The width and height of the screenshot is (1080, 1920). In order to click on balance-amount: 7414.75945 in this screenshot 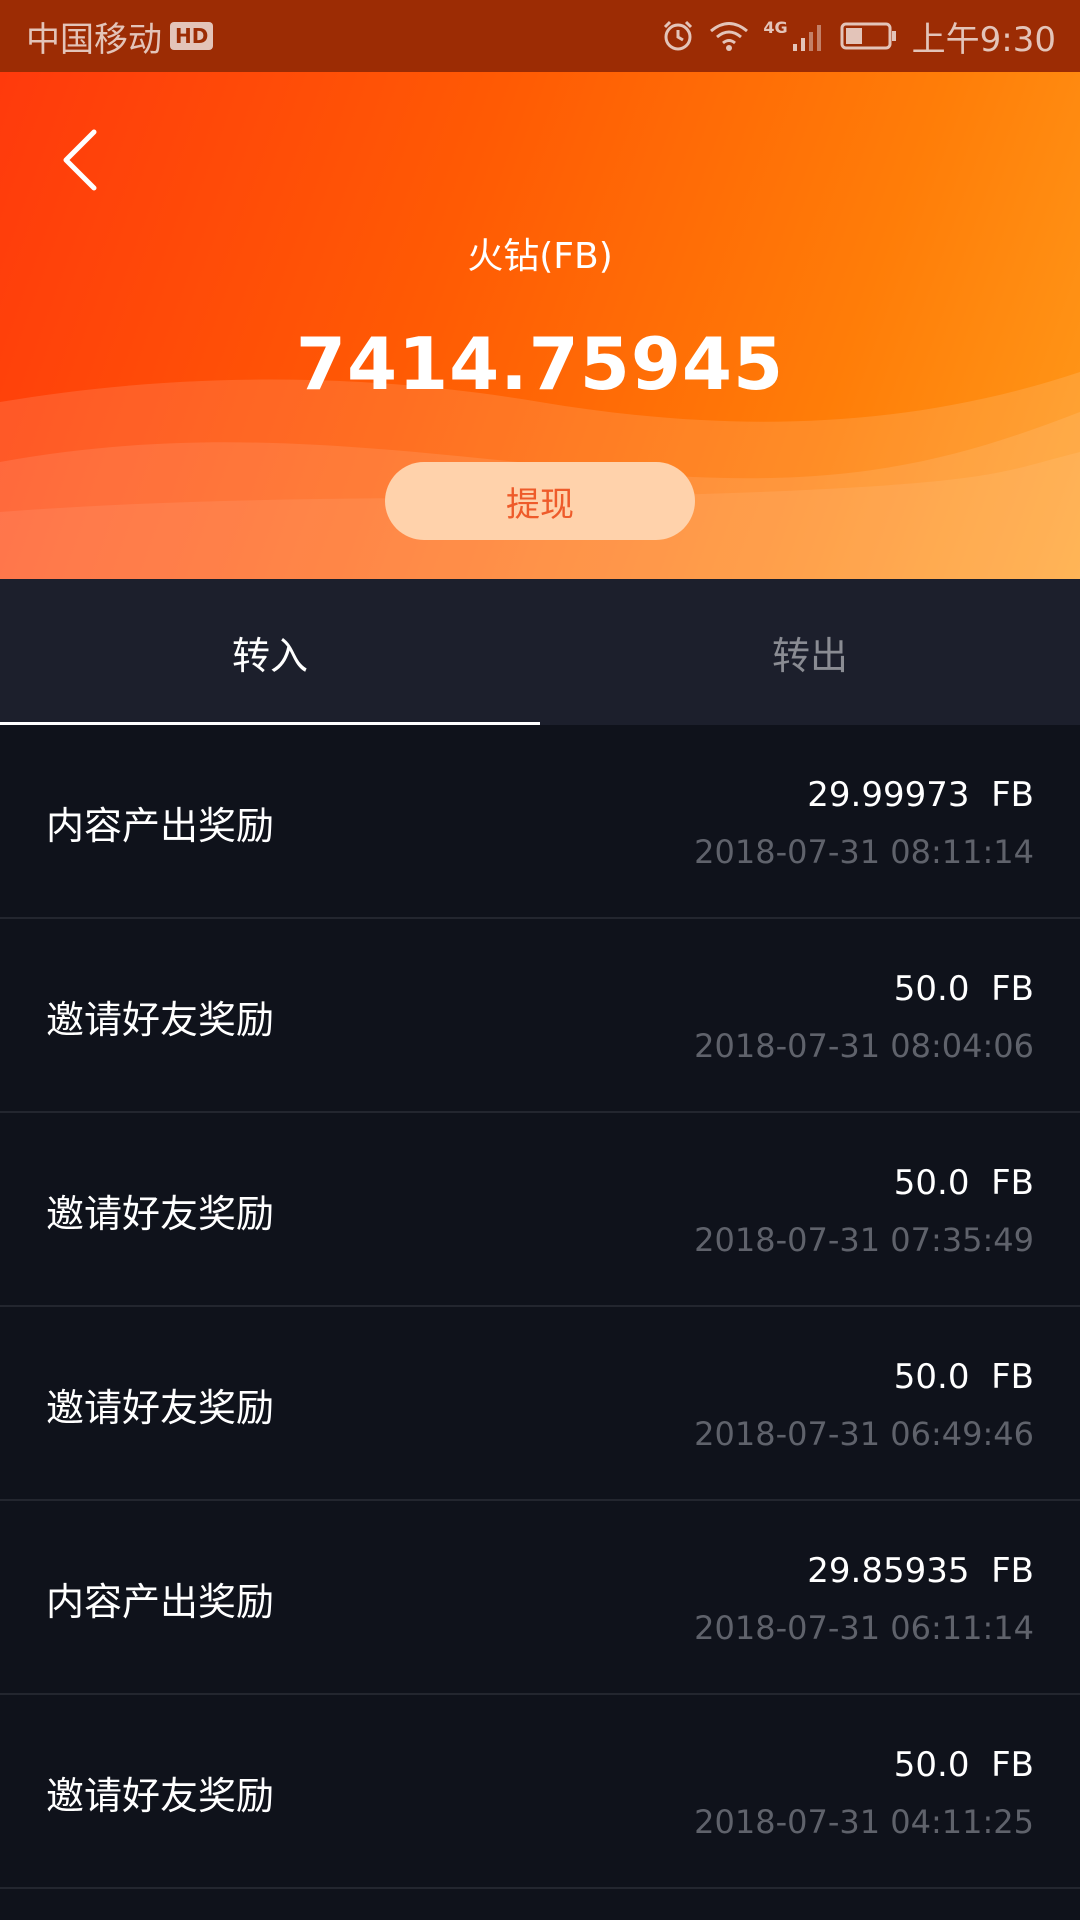, I will do `click(540, 364)`.